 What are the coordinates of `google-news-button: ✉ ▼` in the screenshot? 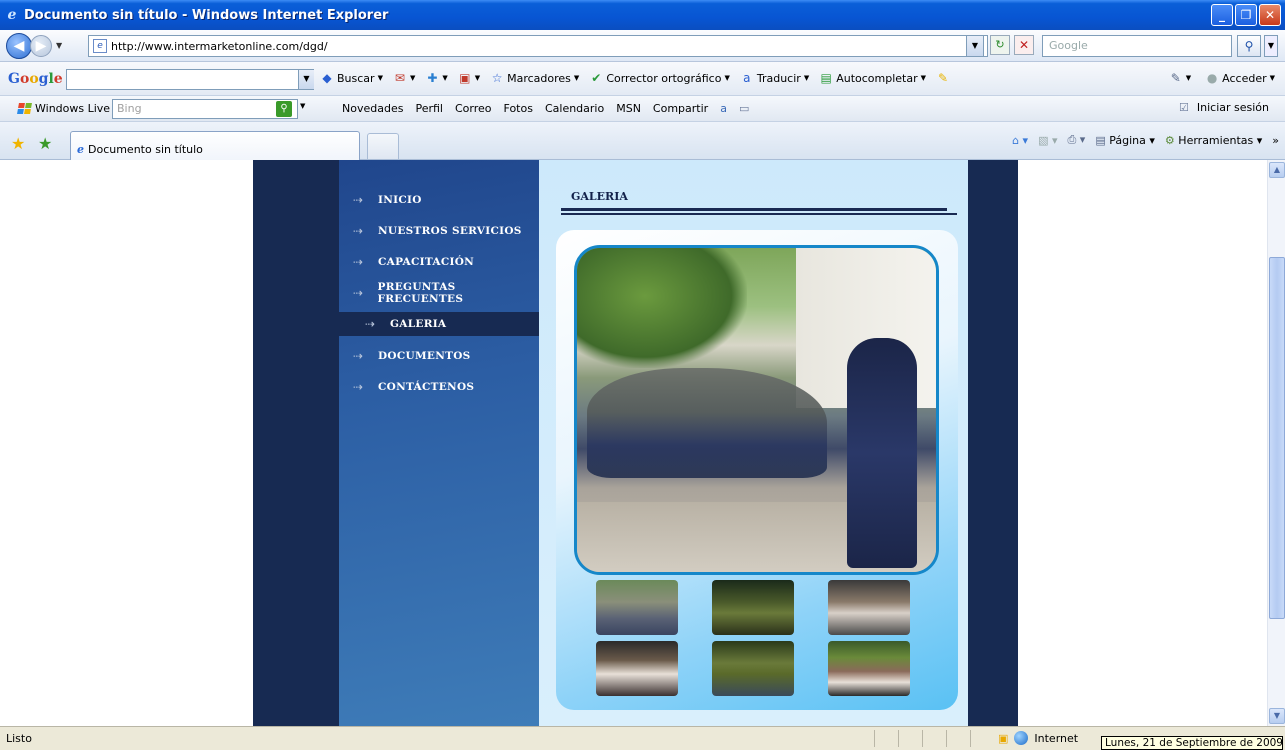 It's located at (404, 78).